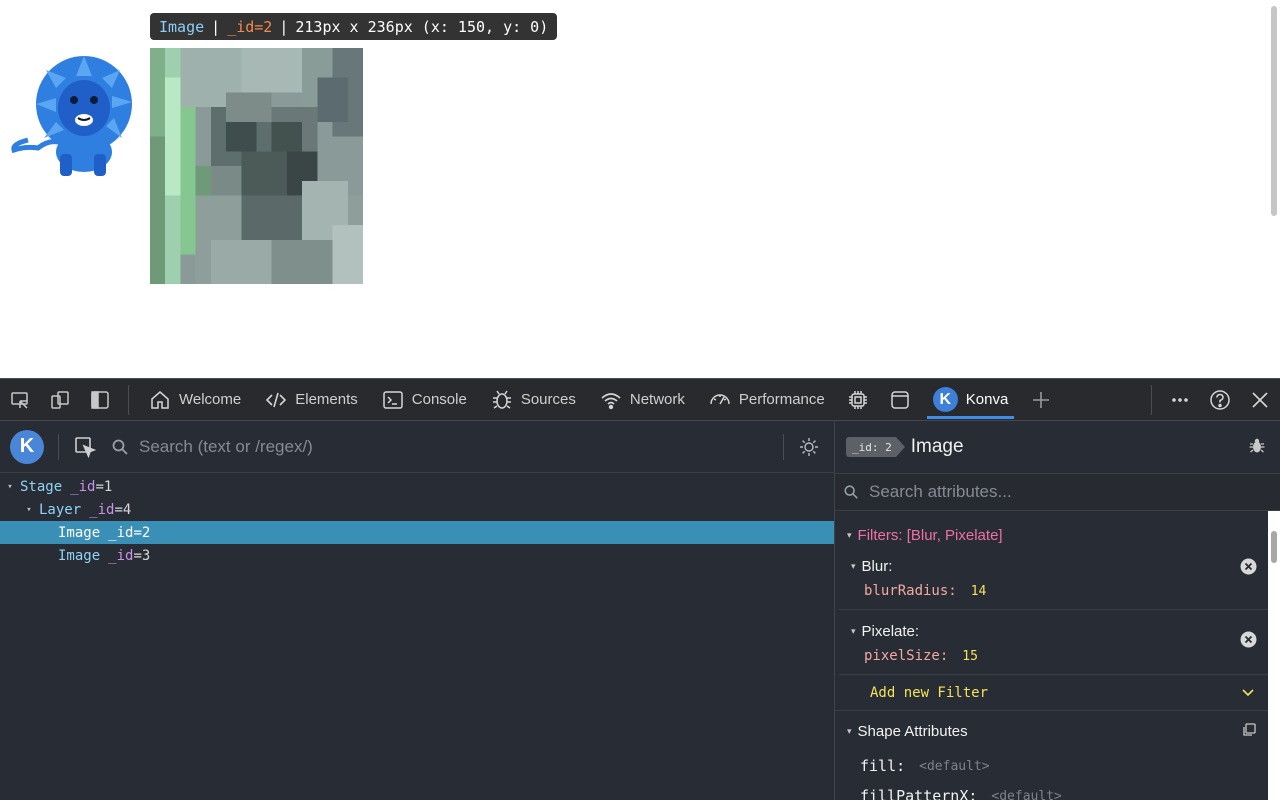  What do you see at coordinates (1274, 655) in the screenshot?
I see `attributes-scrollbar` at bounding box center [1274, 655].